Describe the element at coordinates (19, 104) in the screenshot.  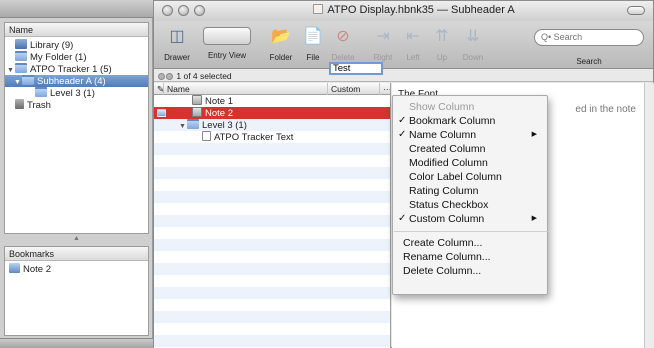
I see `trash-icon` at that location.